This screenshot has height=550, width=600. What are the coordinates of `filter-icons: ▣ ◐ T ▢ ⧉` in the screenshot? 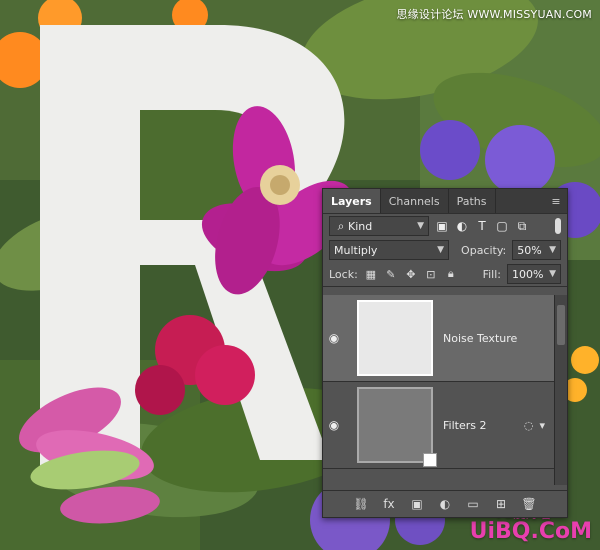 It's located at (482, 226).